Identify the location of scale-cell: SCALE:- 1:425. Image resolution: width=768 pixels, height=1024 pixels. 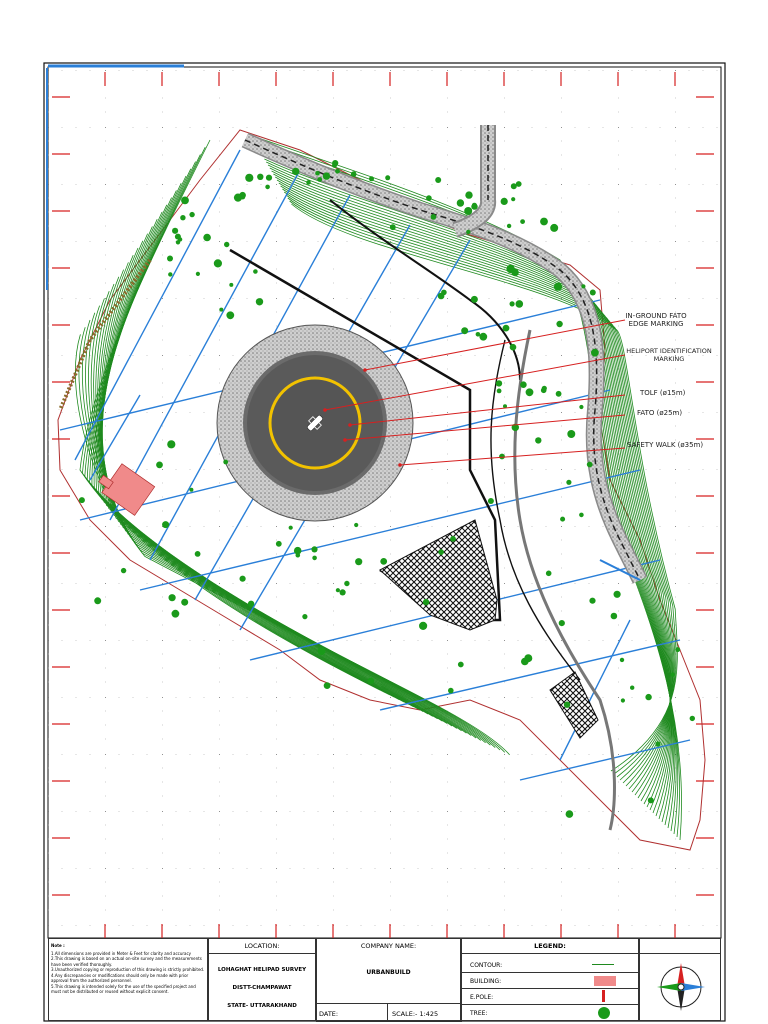
(424, 1012).